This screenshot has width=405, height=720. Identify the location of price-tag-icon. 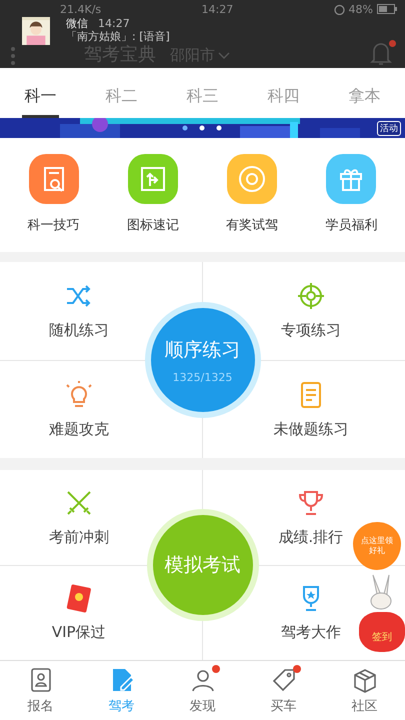
(283, 679).